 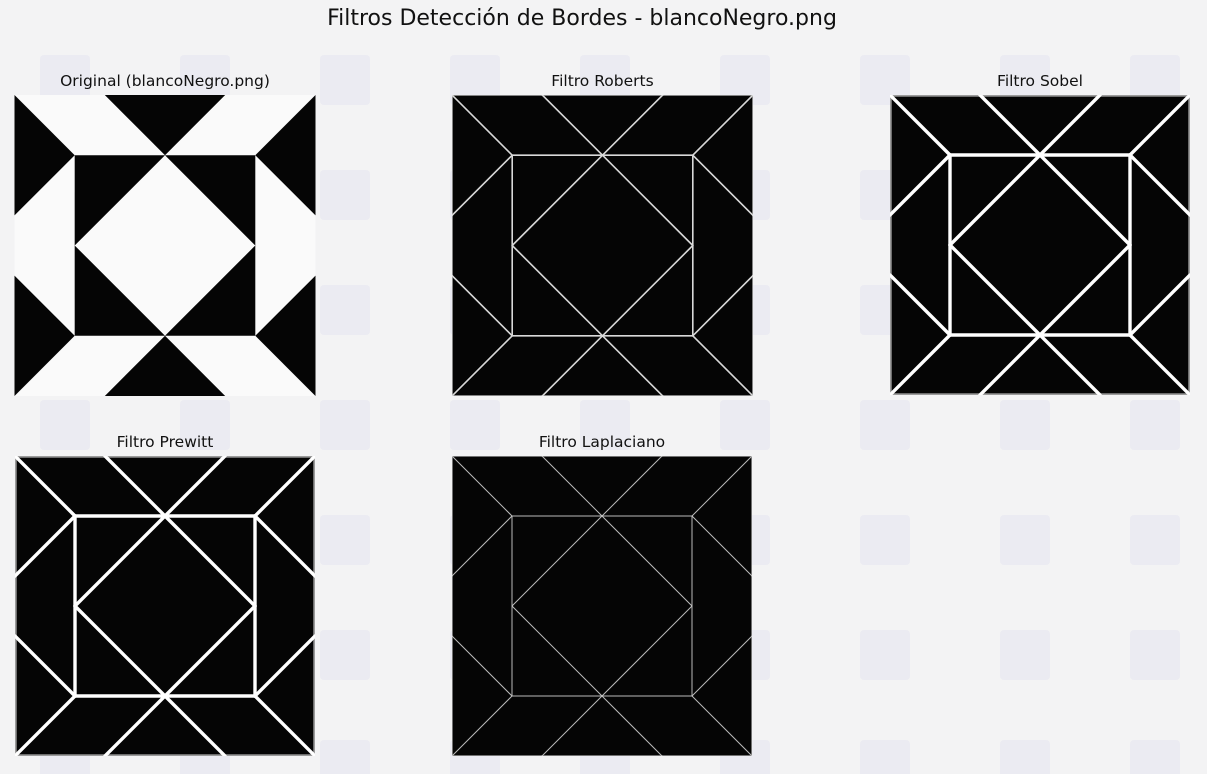 What do you see at coordinates (602, 442) in the screenshot?
I see `panel-title-laplace: Filtro Laplaciano` at bounding box center [602, 442].